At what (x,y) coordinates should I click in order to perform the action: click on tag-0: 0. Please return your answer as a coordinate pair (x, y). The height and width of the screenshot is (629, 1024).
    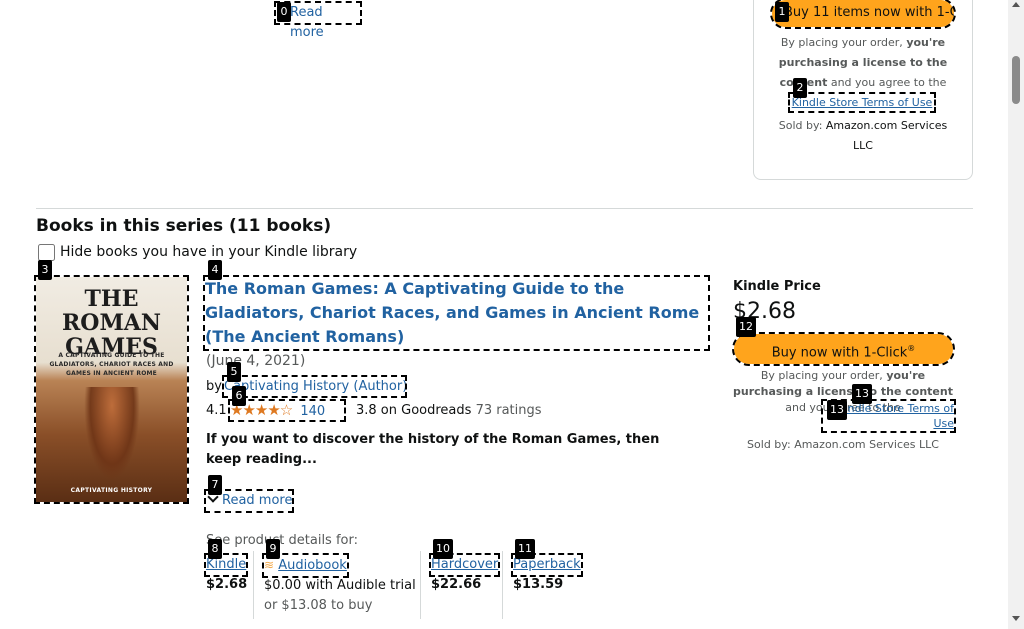
    Looking at the image, I should click on (284, 12).